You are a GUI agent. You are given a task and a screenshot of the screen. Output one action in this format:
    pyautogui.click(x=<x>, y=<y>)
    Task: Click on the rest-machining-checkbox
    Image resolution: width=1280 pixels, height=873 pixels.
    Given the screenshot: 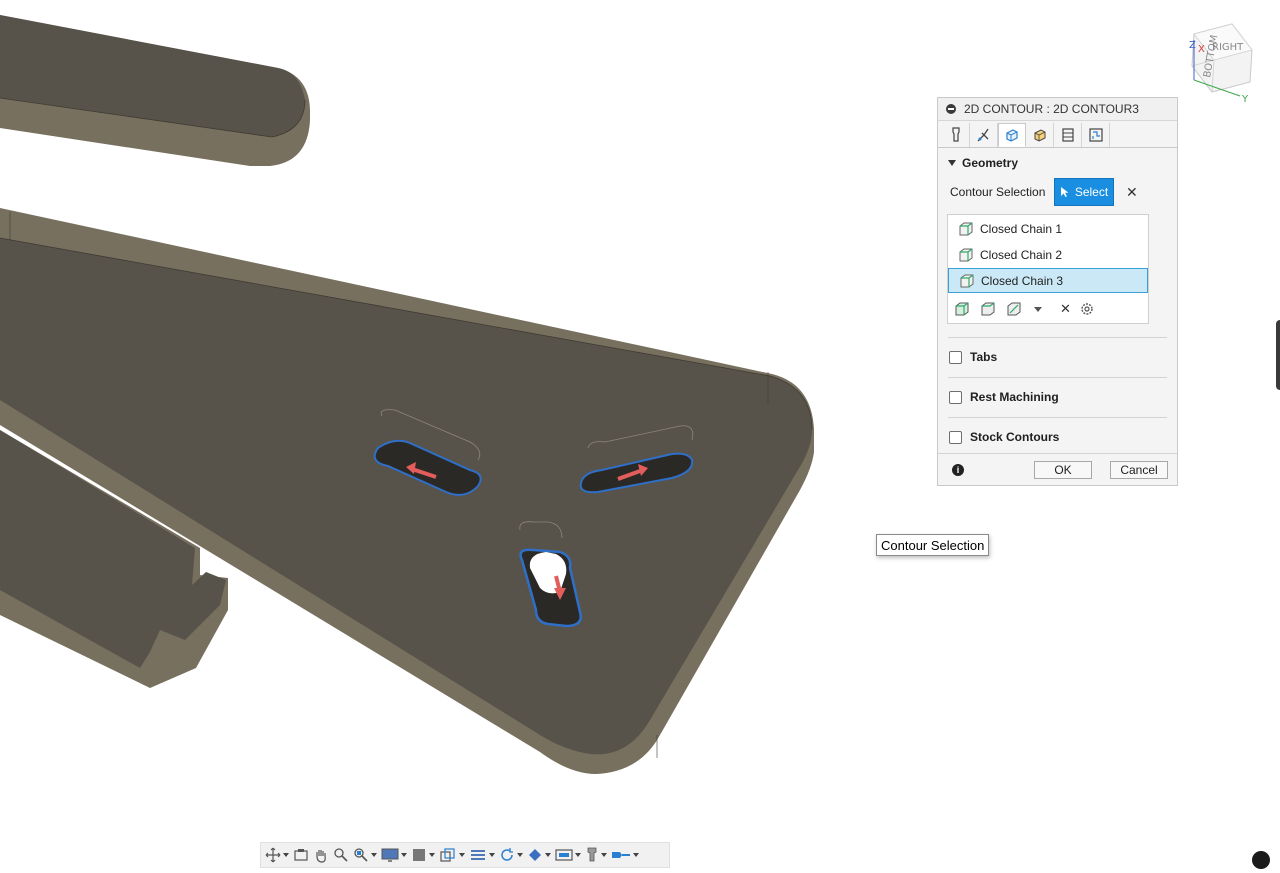 What is the action you would take?
    pyautogui.click(x=955, y=397)
    